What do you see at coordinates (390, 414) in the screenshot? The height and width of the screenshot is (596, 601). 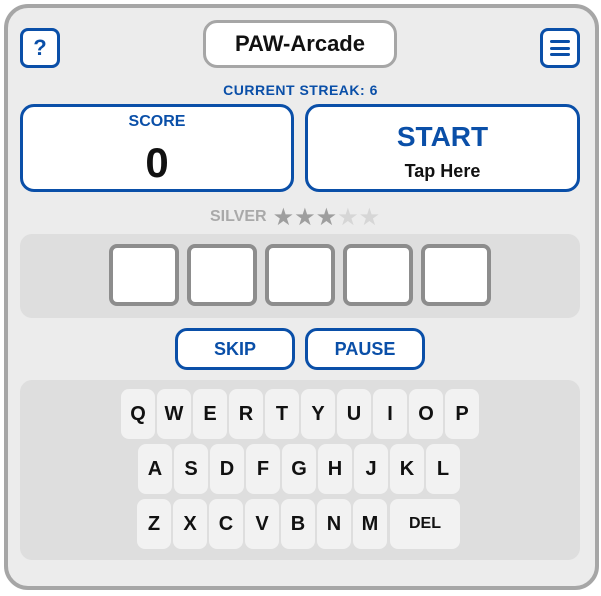 I see `key-i: I` at bounding box center [390, 414].